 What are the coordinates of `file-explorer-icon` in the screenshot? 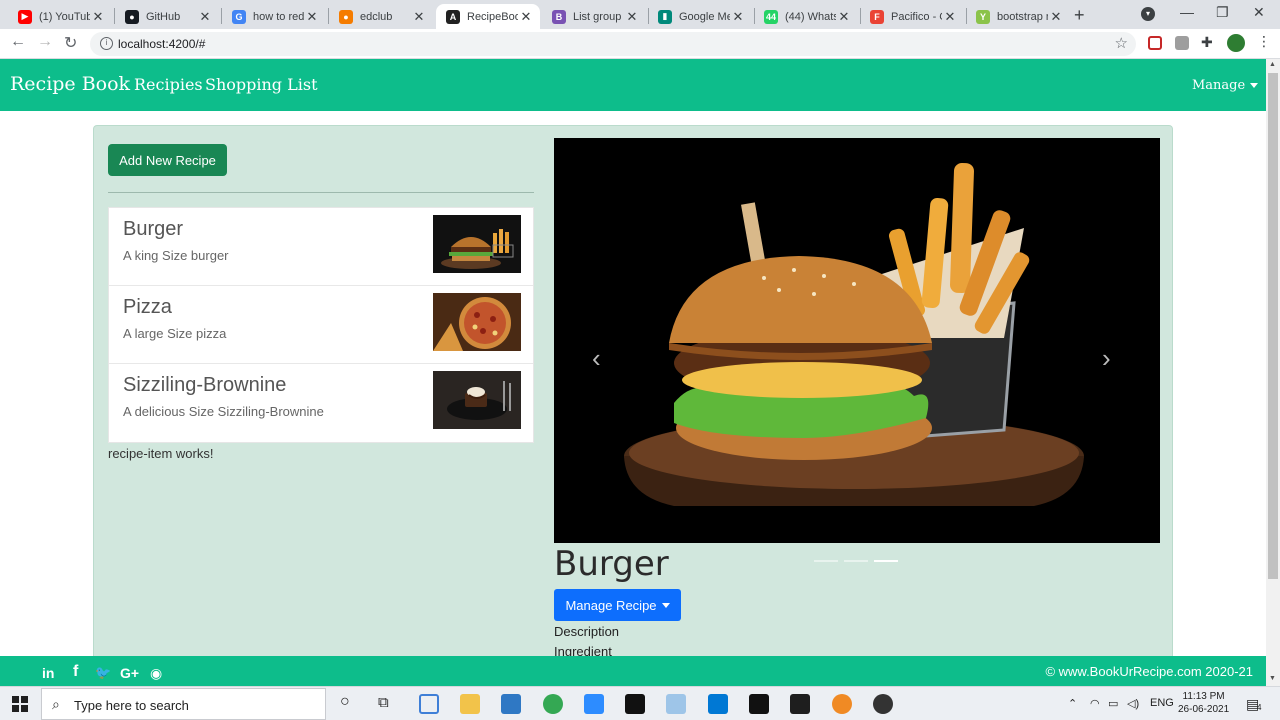 It's located at (470, 704).